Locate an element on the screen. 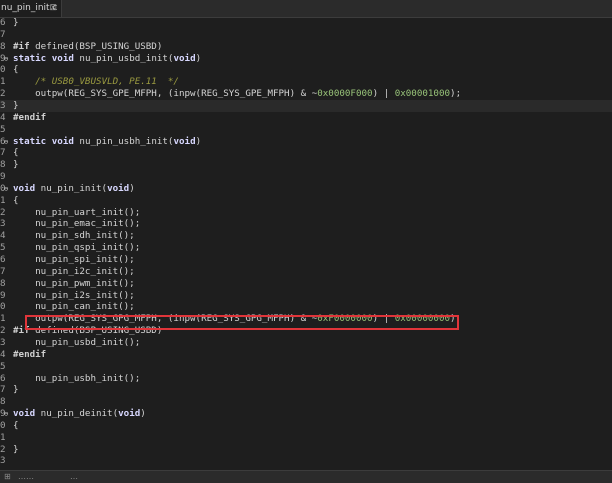 This screenshot has width=612, height=483. code-token: nu_pin_usbd_init(); is located at coordinates (77, 342).